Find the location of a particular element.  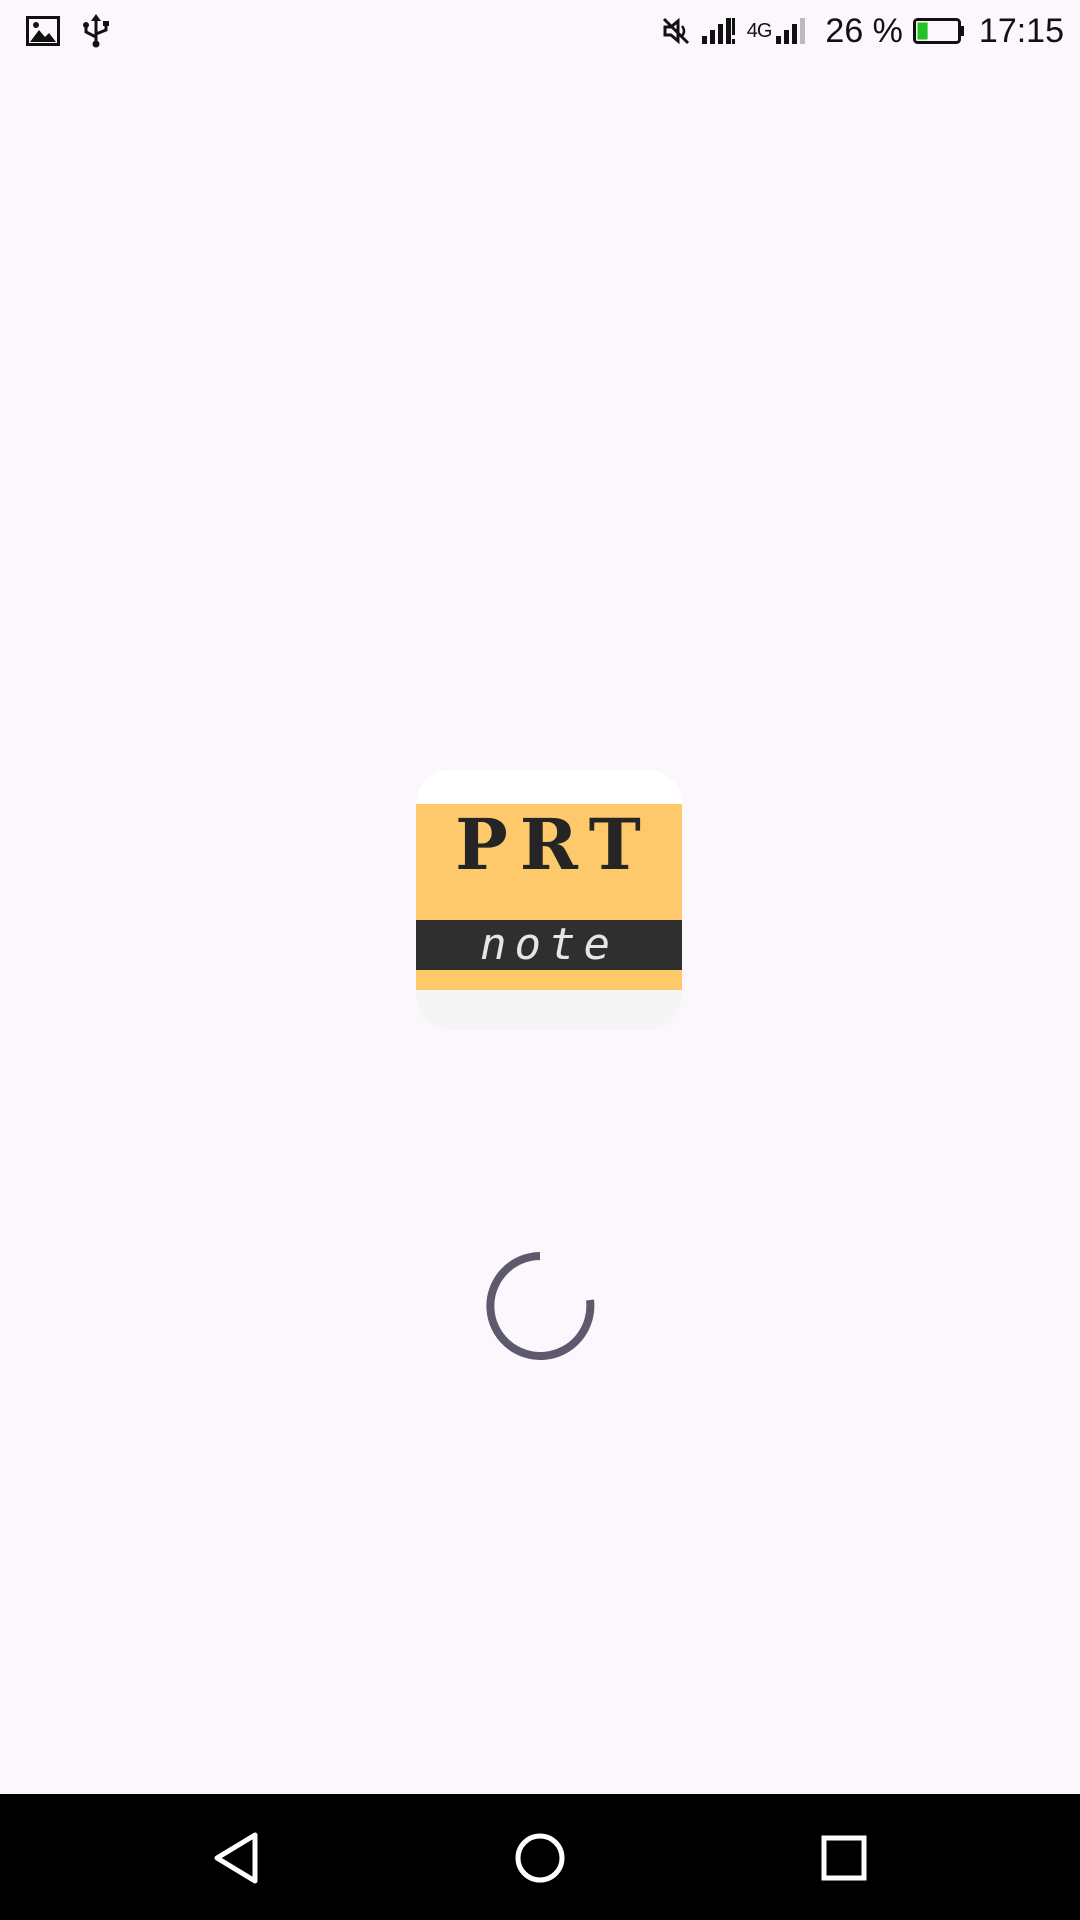

back-icon is located at coordinates (236, 1858).